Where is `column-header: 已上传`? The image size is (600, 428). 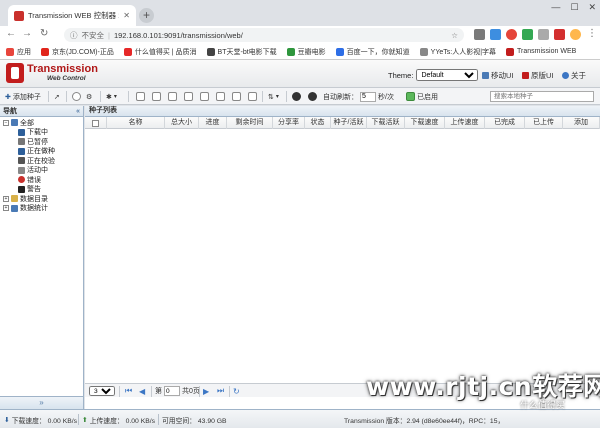
column-header: 已上传 is located at coordinates (544, 123).